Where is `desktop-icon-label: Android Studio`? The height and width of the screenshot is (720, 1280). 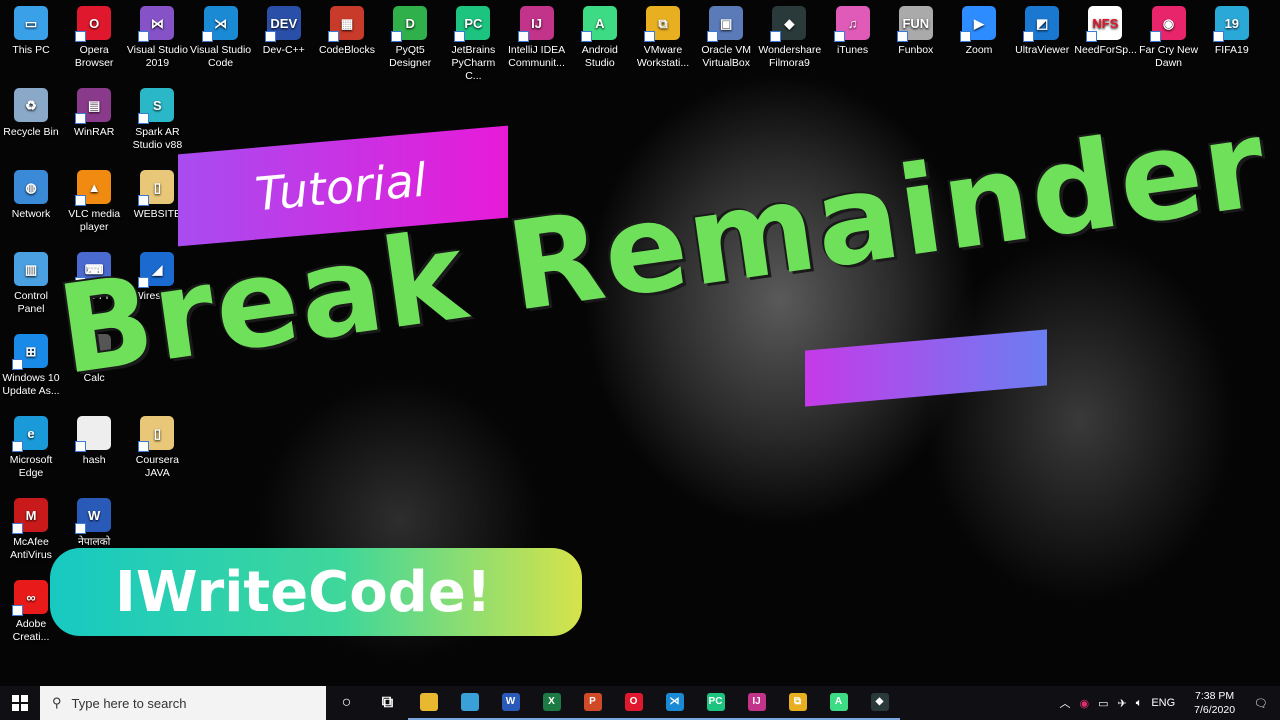 desktop-icon-label: Android Studio is located at coordinates (599, 56).